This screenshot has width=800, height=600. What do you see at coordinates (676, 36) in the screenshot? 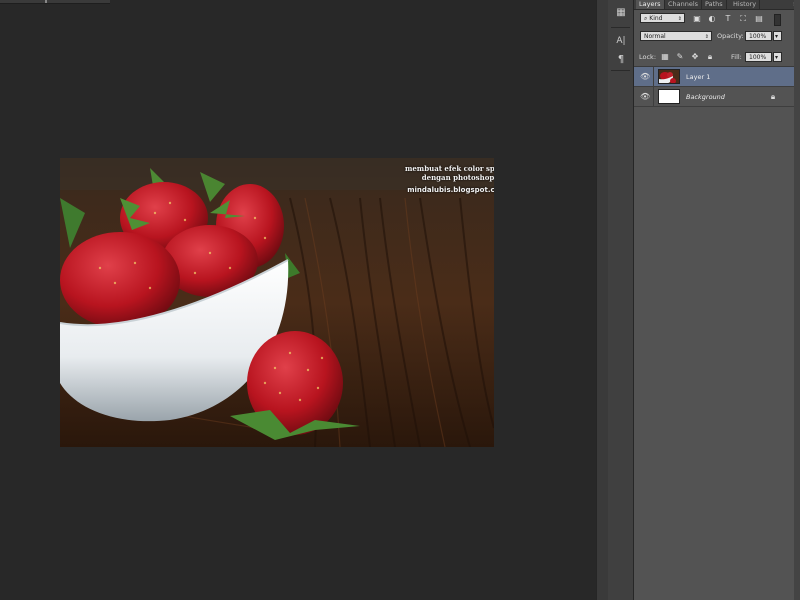
I see `blend-mode-select: Normal ⇕` at bounding box center [676, 36].